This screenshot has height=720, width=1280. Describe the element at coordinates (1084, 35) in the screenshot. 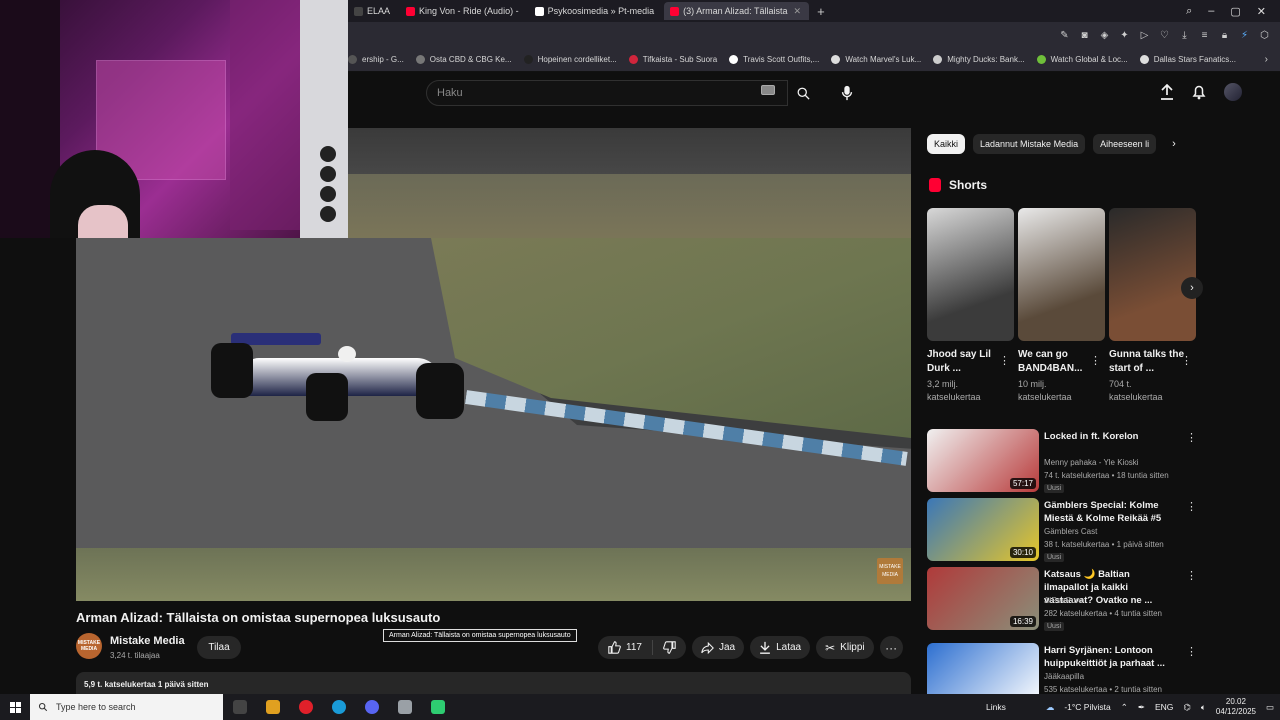

I see `camera-icon: ◙` at that location.